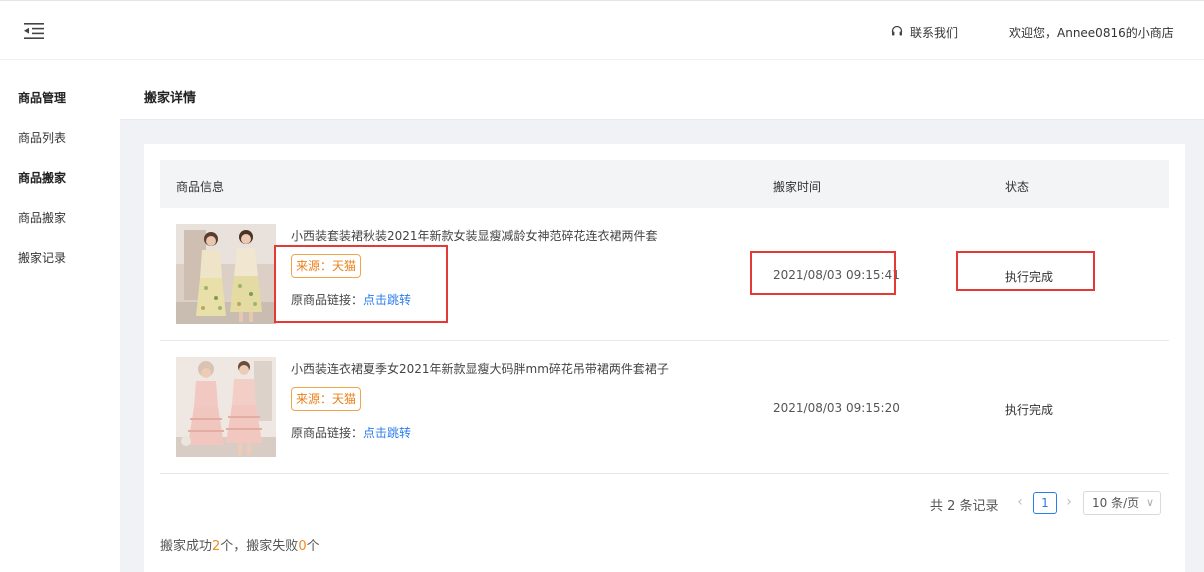 The width and height of the screenshot is (1204, 572). Describe the element at coordinates (200, 187) in the screenshot. I see `column-header-product-info: 商品信息` at that location.